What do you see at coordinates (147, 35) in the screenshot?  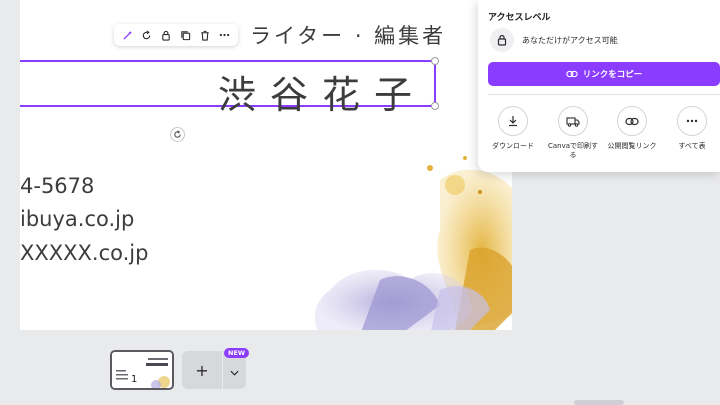 I see `rotate-icon` at bounding box center [147, 35].